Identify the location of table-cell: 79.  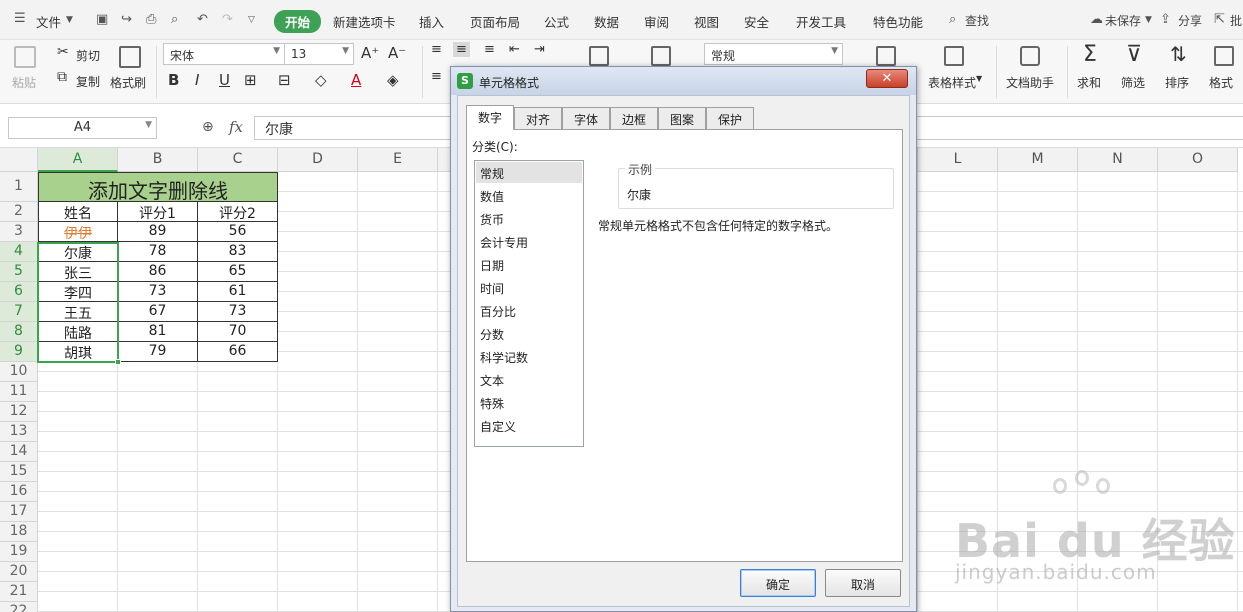
(158, 352).